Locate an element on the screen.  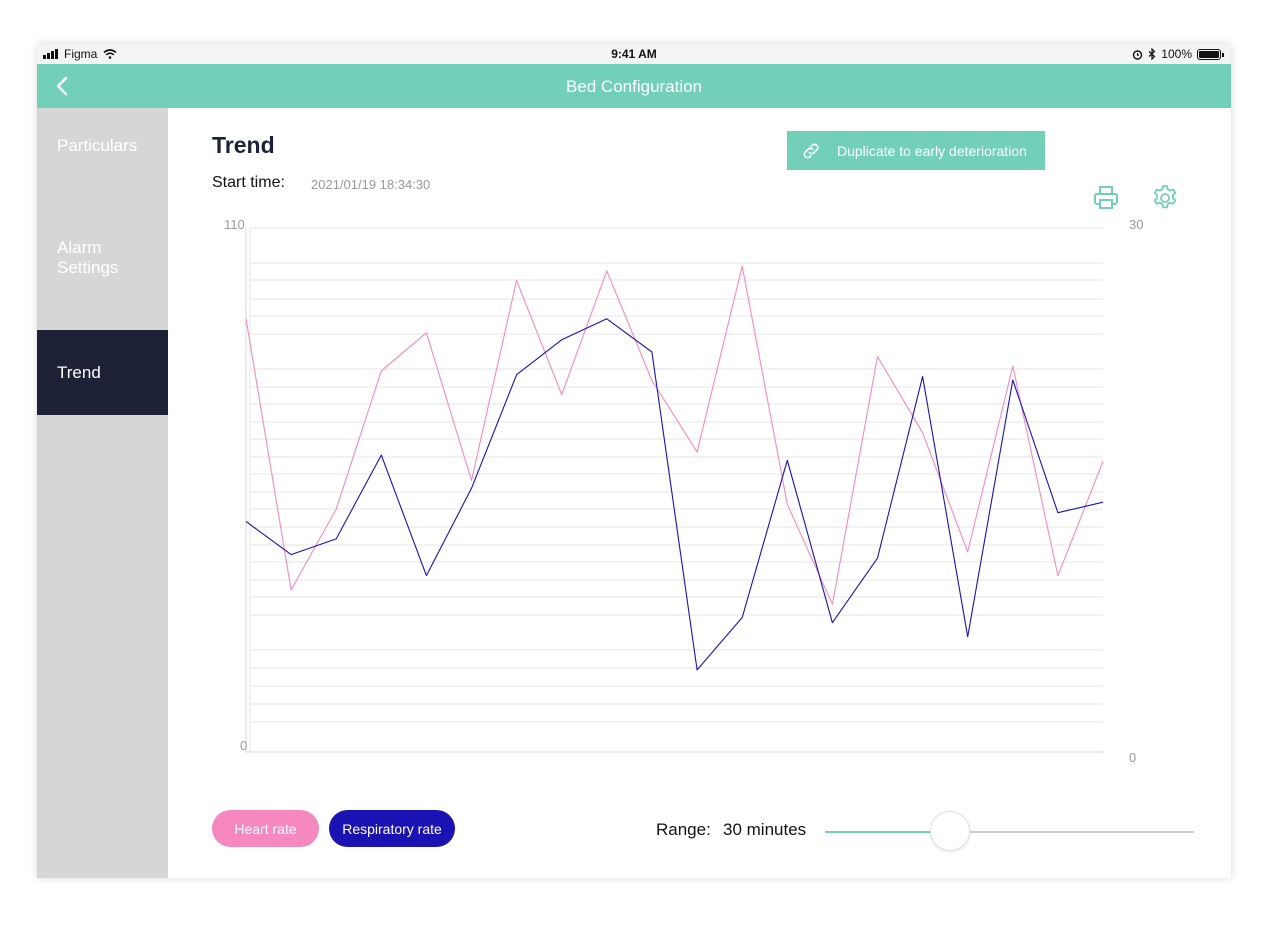
right-axis-max-label: 30 is located at coordinates (1136, 224).